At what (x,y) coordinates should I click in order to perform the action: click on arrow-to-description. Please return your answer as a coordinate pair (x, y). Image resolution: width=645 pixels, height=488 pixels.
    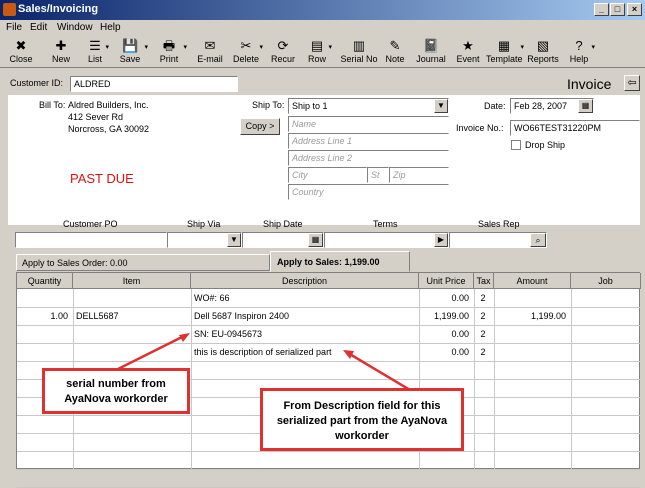
    Looking at the image, I should click on (379, 371).